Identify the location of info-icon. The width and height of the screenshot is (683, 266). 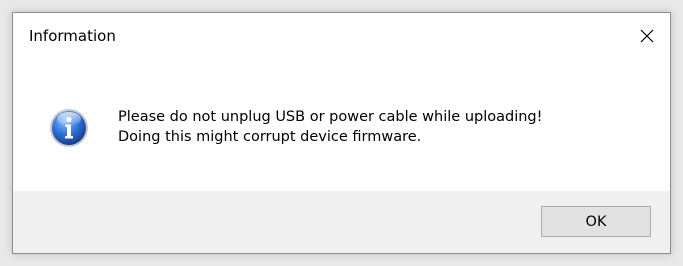
(69, 128).